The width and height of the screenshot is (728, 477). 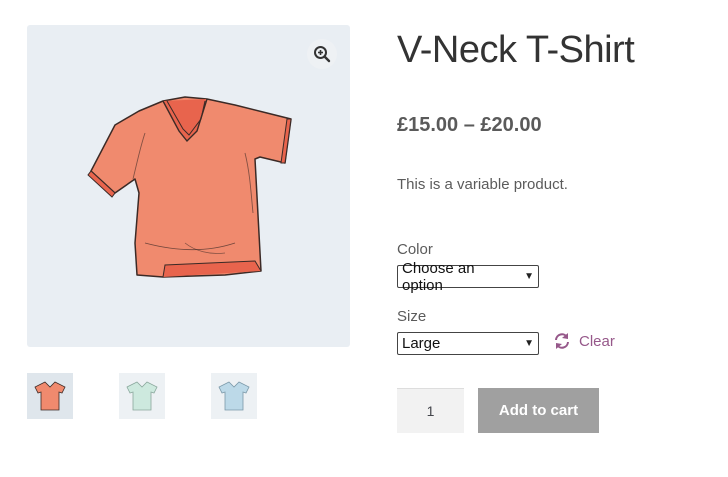 What do you see at coordinates (516, 50) in the screenshot?
I see `product-title: V-Neck T-Shirt` at bounding box center [516, 50].